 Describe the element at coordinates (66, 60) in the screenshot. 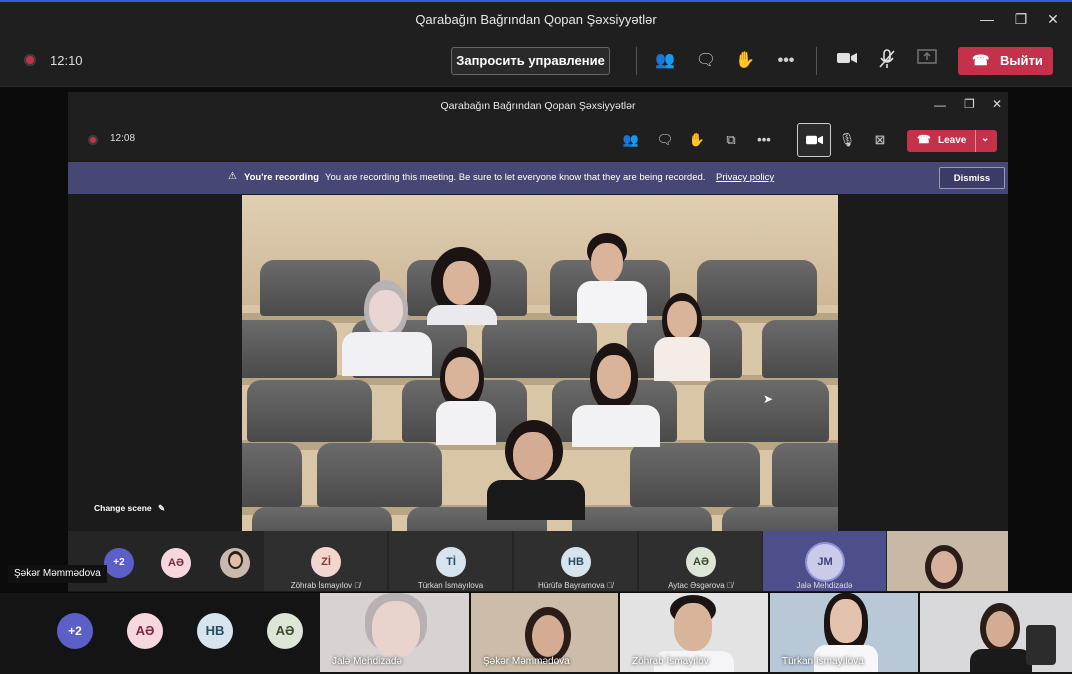

I see `meeting-timer: 12:10` at that location.